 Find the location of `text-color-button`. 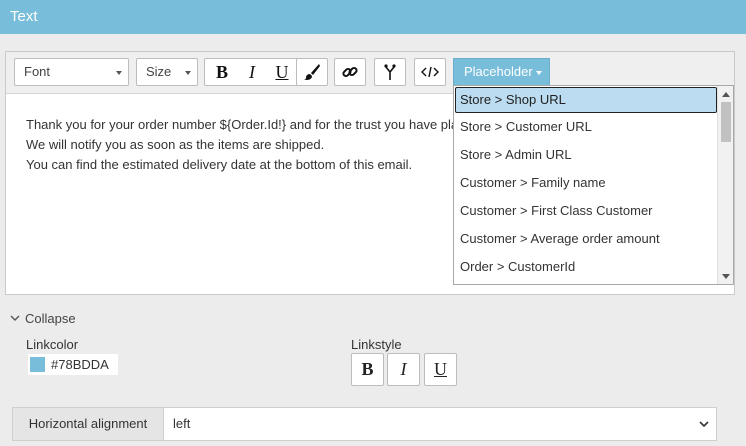

text-color-button is located at coordinates (312, 72).